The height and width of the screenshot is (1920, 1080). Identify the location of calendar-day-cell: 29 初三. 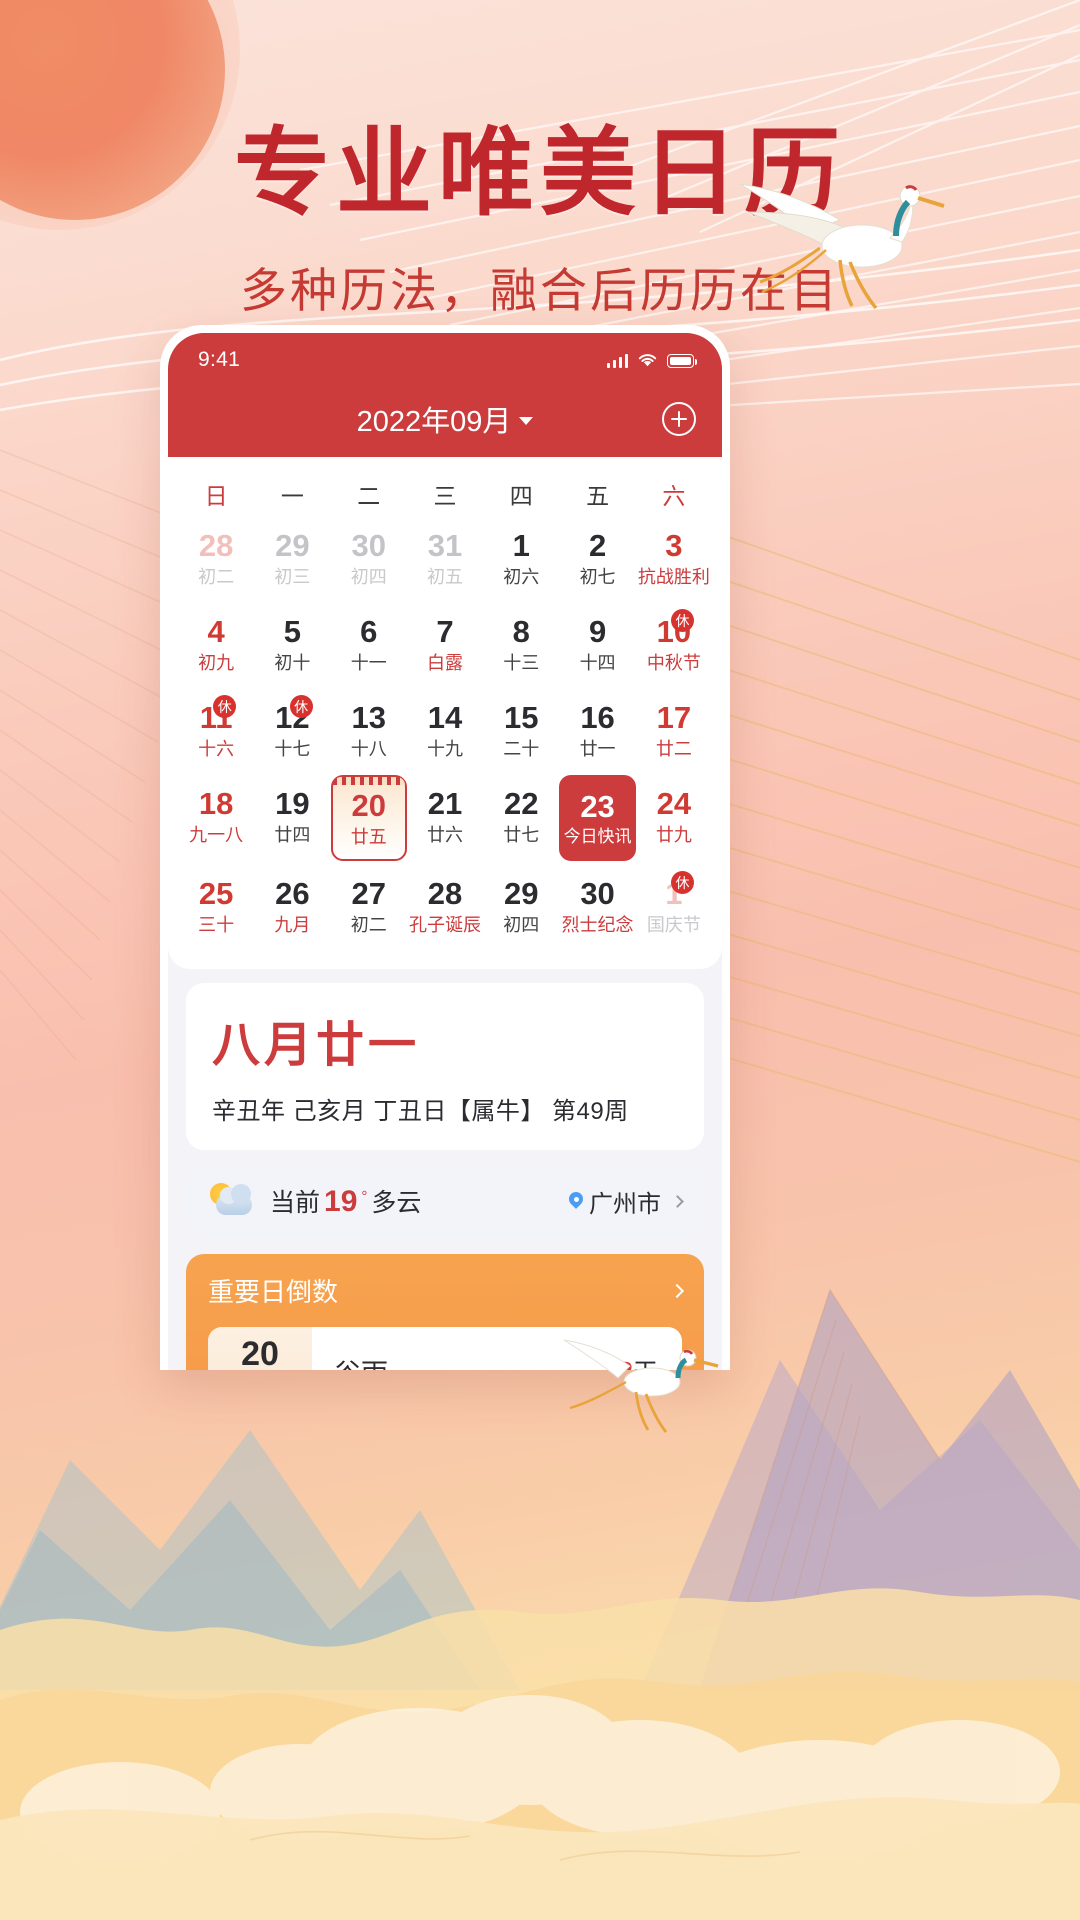
(292, 558).